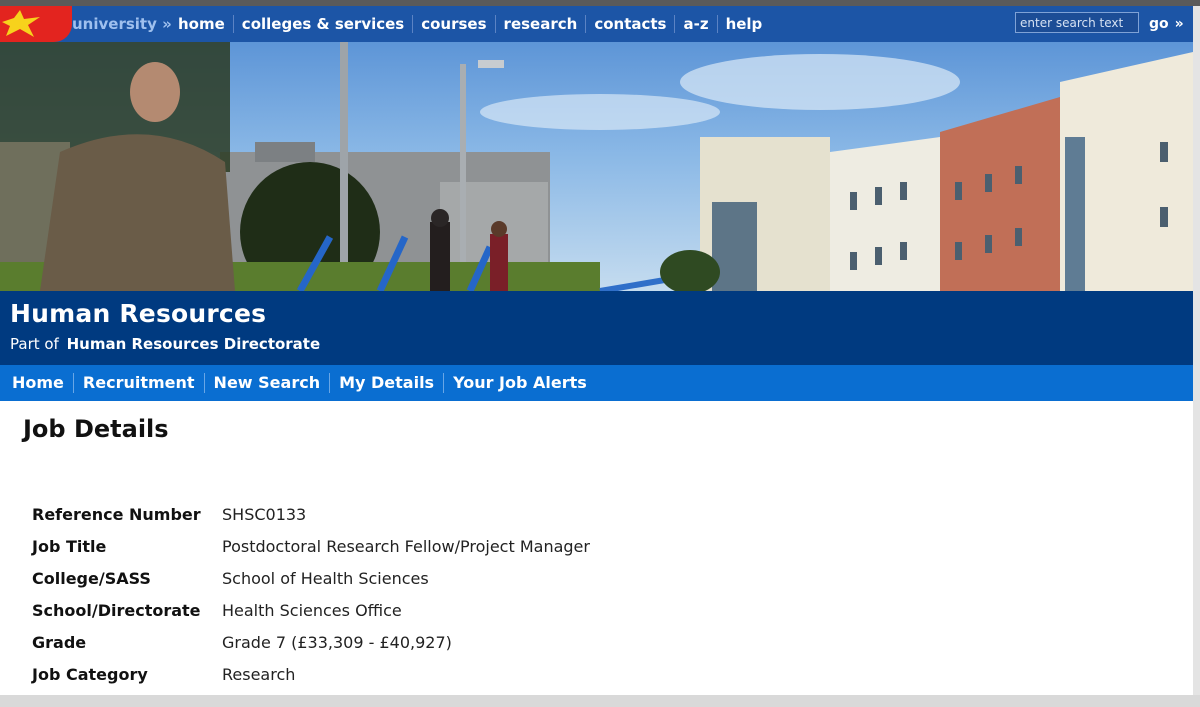 The height and width of the screenshot is (707, 1200). Describe the element at coordinates (122, 24) in the screenshot. I see `nav-university-link: university »` at that location.